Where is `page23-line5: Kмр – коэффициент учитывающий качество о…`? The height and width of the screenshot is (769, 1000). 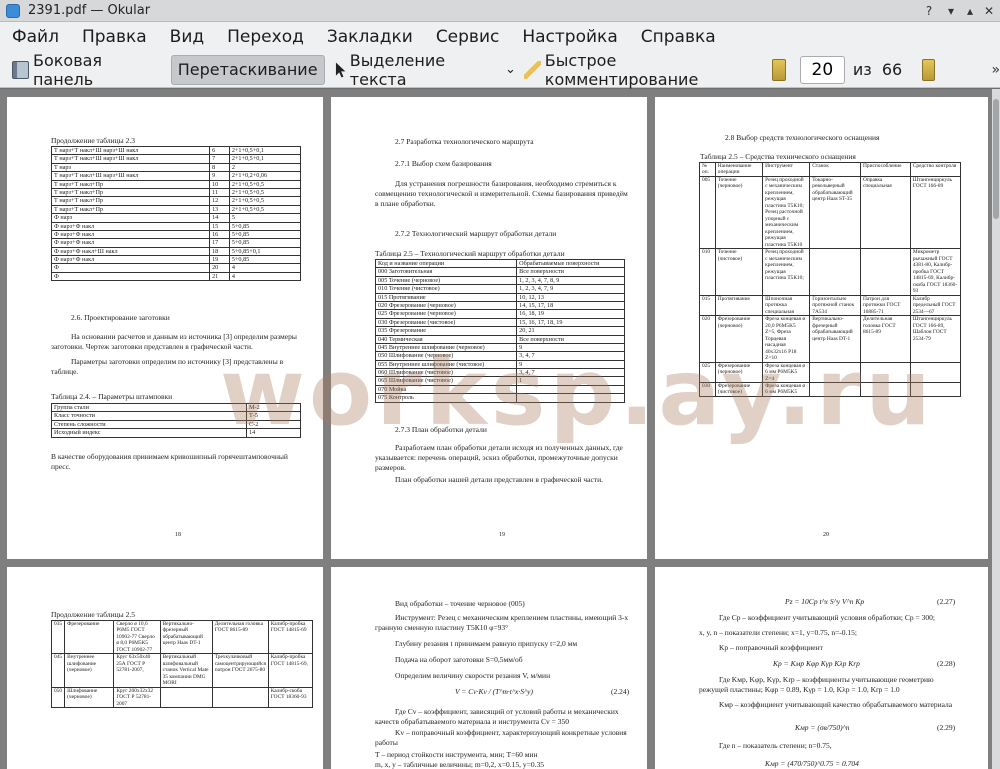 page23-line5: Kмр – коэффициент учитывающий качество о… is located at coordinates (836, 704).